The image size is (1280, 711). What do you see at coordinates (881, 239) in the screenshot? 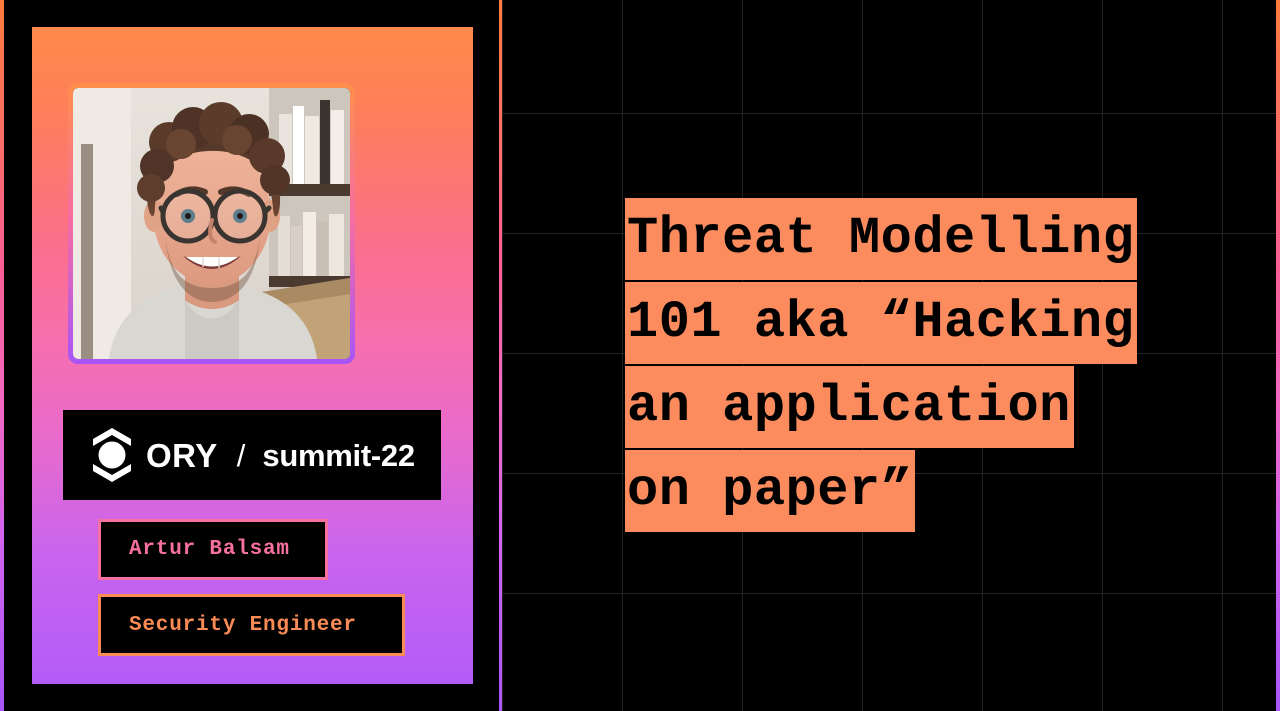
I see `title-line-1: Threat Modelling` at bounding box center [881, 239].